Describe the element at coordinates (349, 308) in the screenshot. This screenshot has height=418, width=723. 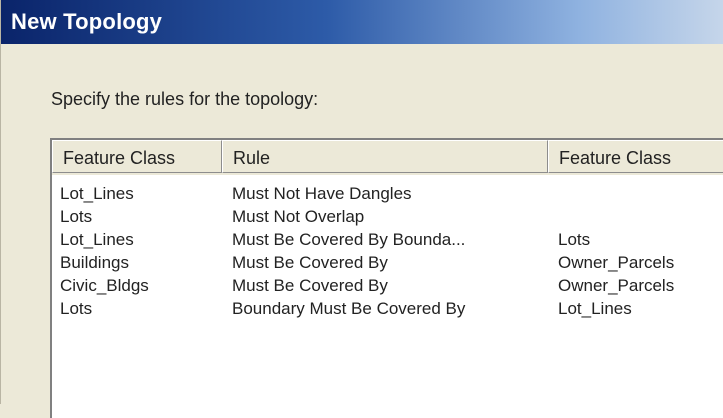
I see `row-rule: Boundary Must Be Covered By` at that location.